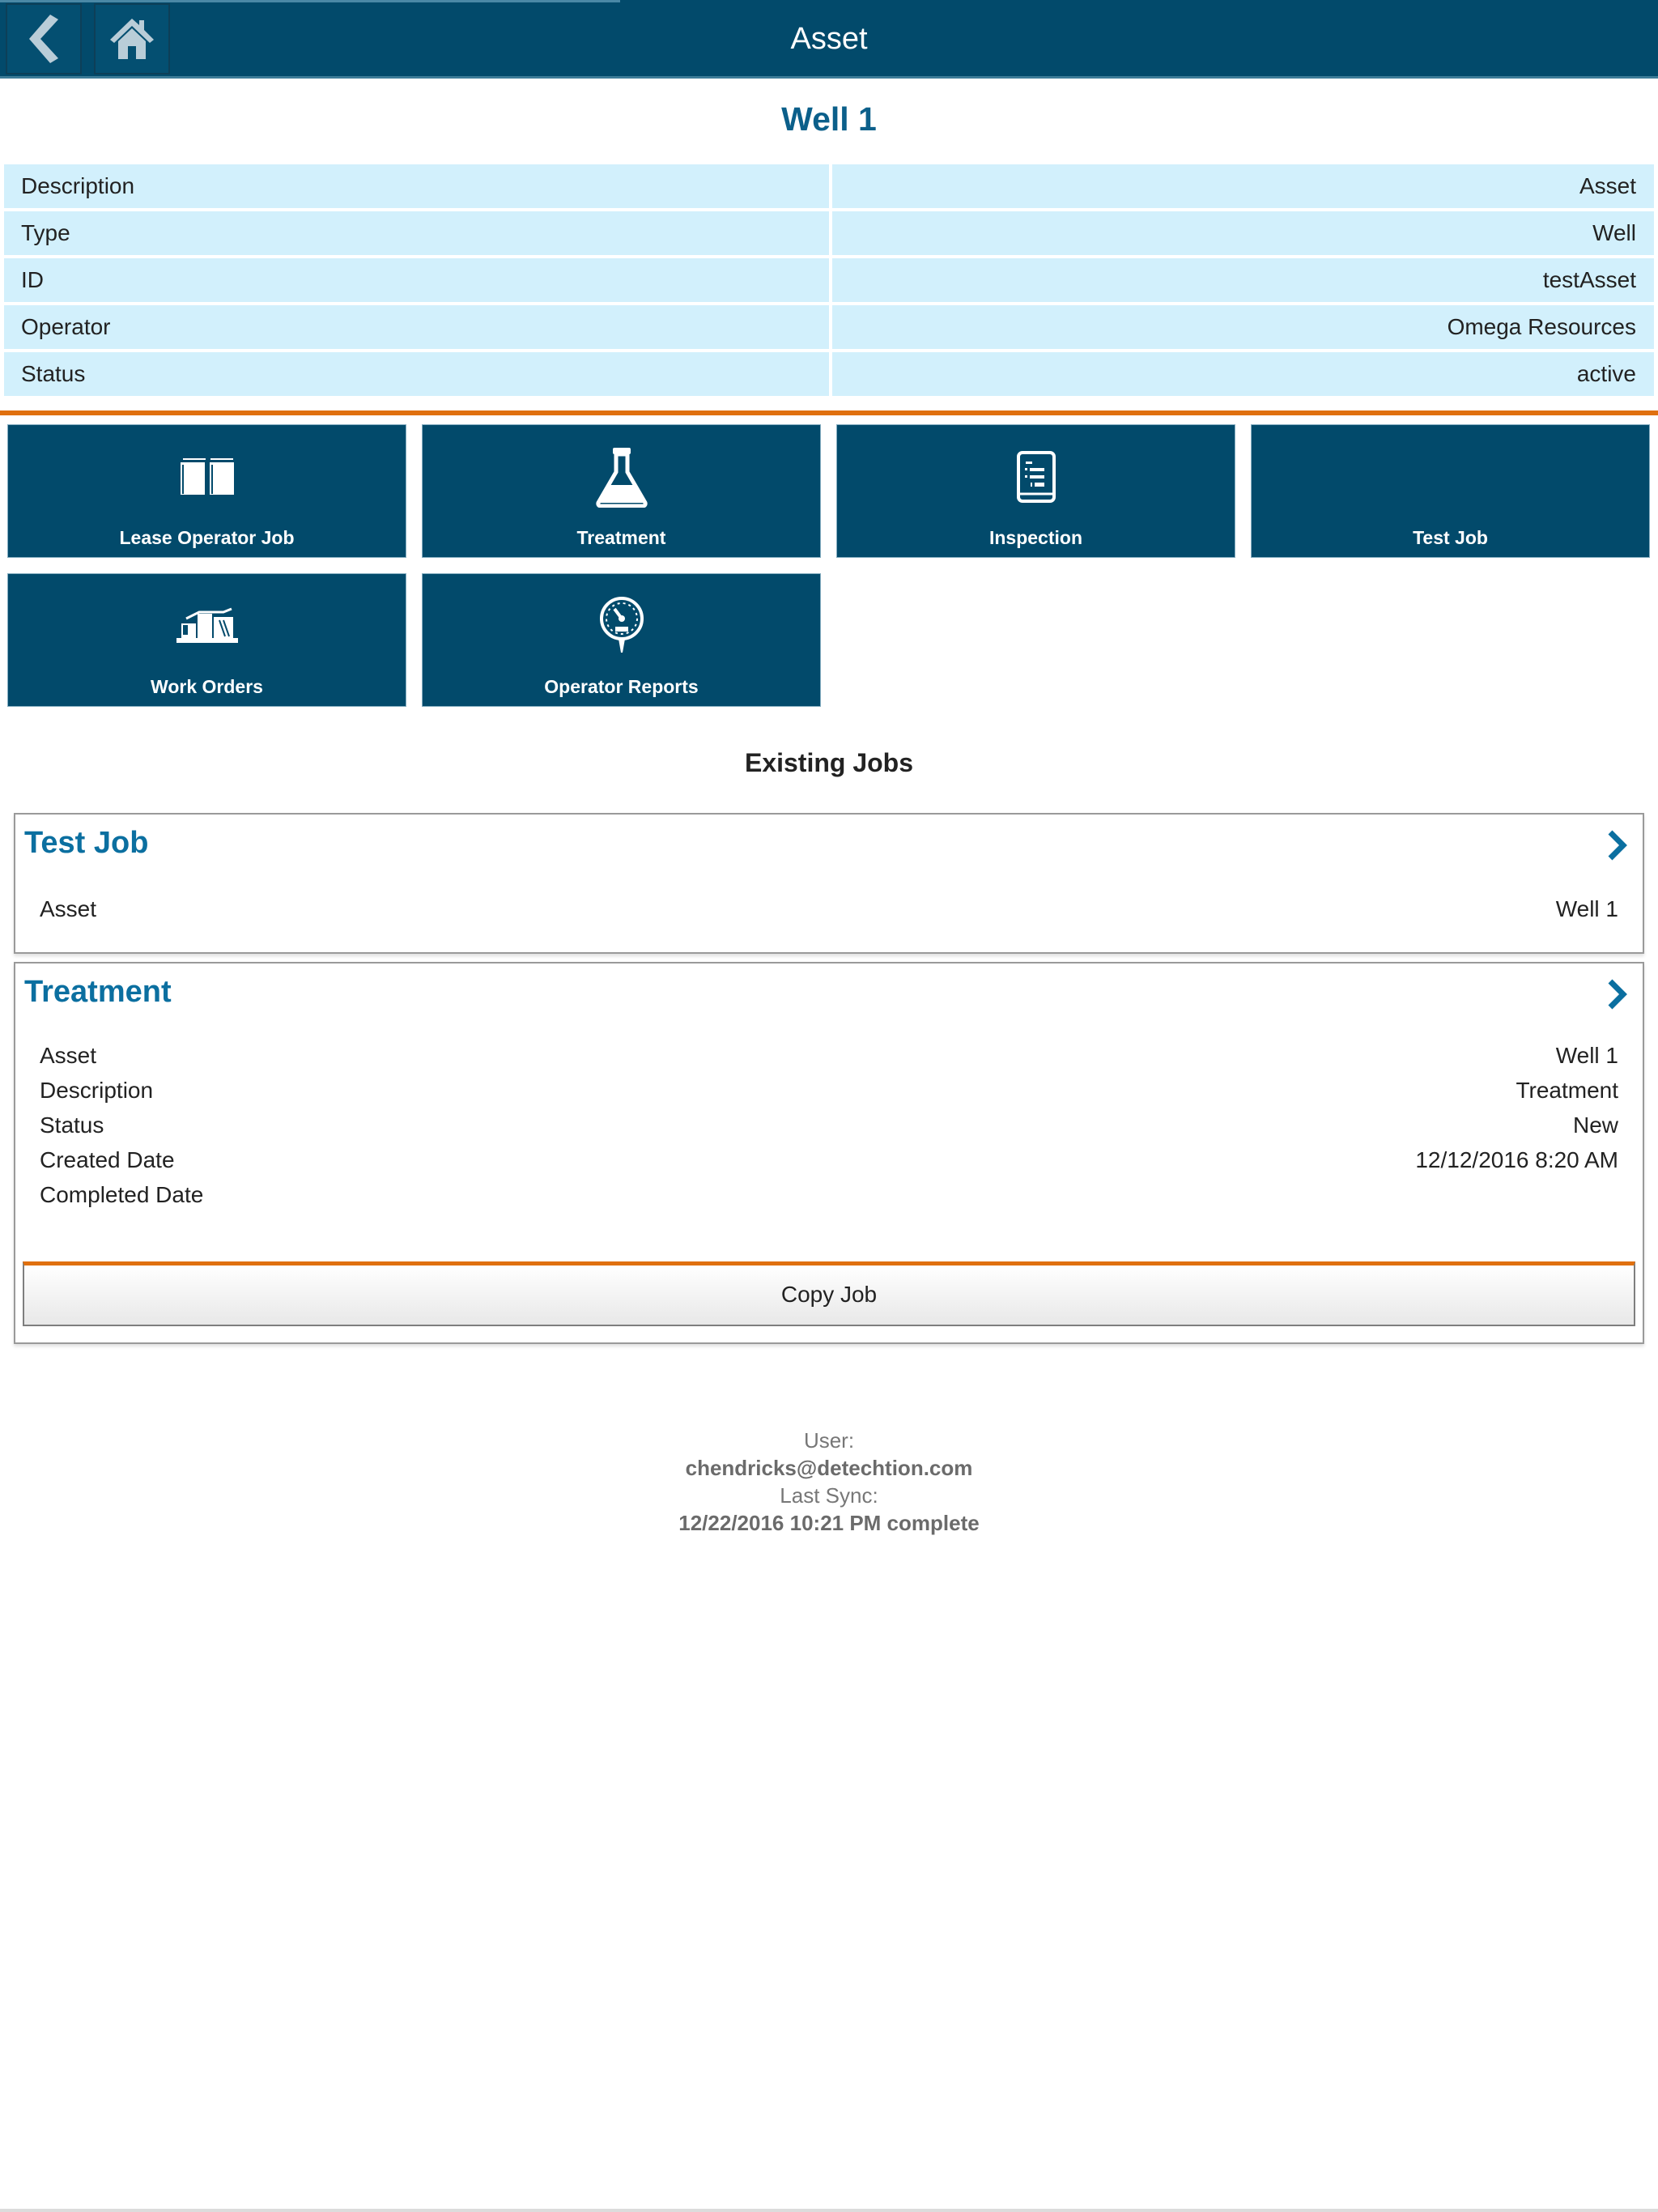  Describe the element at coordinates (1450, 538) in the screenshot. I see `tile-label: Test Job` at that location.